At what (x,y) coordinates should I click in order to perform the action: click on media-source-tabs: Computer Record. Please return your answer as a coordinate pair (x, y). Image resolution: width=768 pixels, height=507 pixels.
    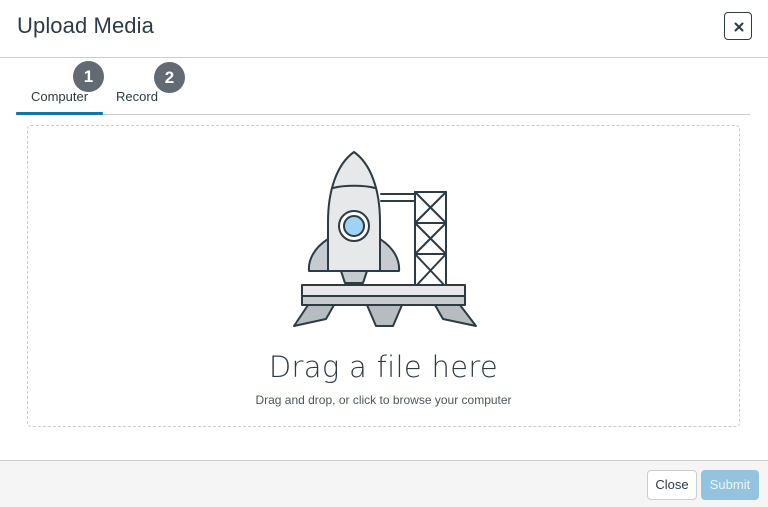
    Looking at the image, I should click on (383, 87).